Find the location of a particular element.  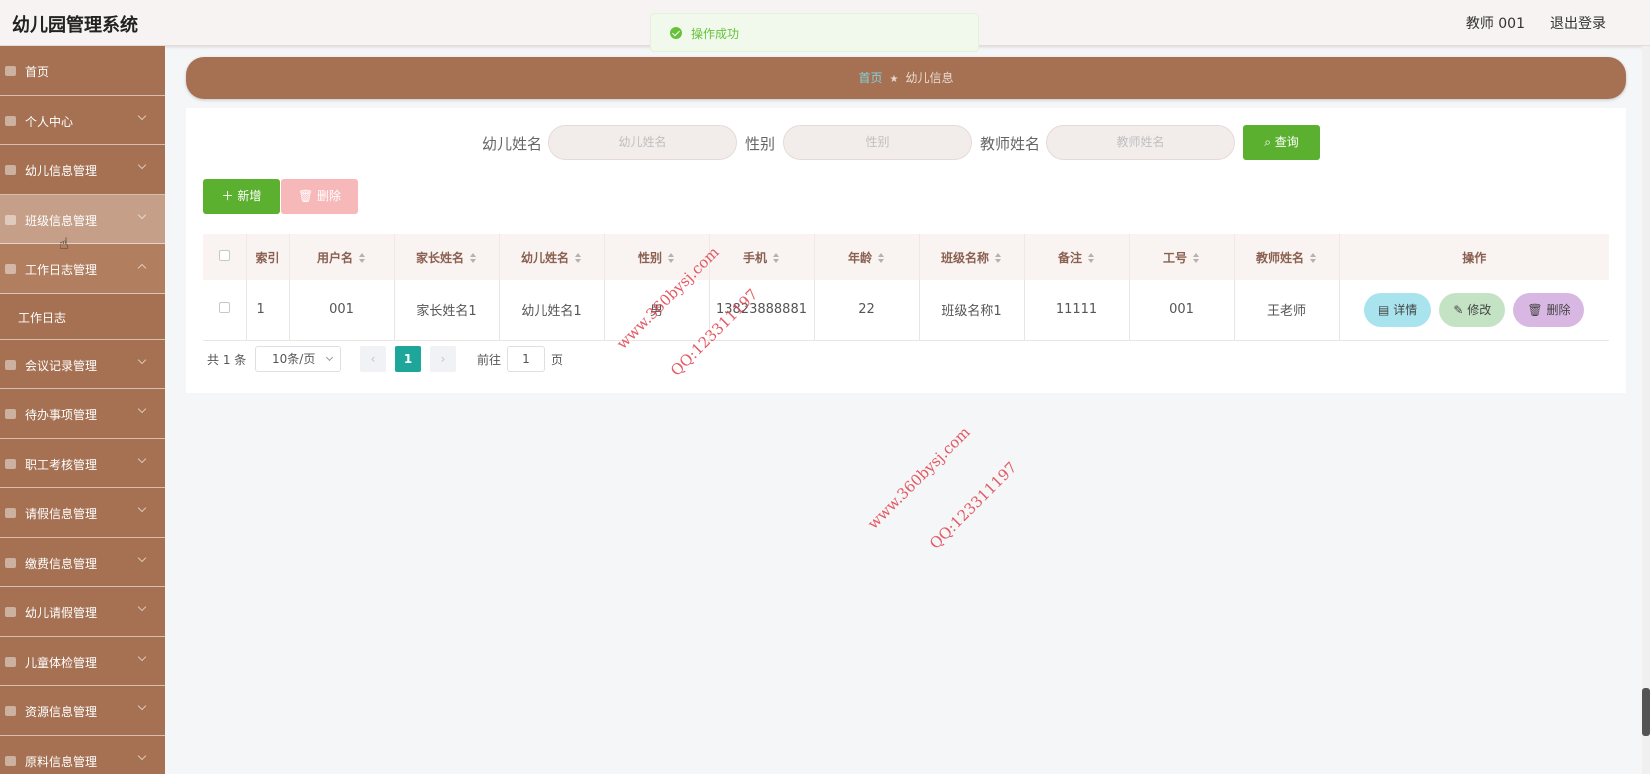

success-check-icon is located at coordinates (676, 33).